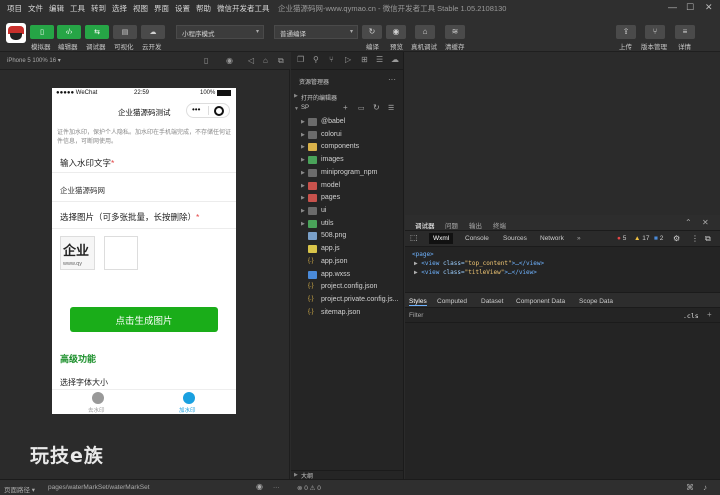 The image size is (720, 495). Describe the element at coordinates (14, 8) in the screenshot. I see `menu-project: 项目` at that location.